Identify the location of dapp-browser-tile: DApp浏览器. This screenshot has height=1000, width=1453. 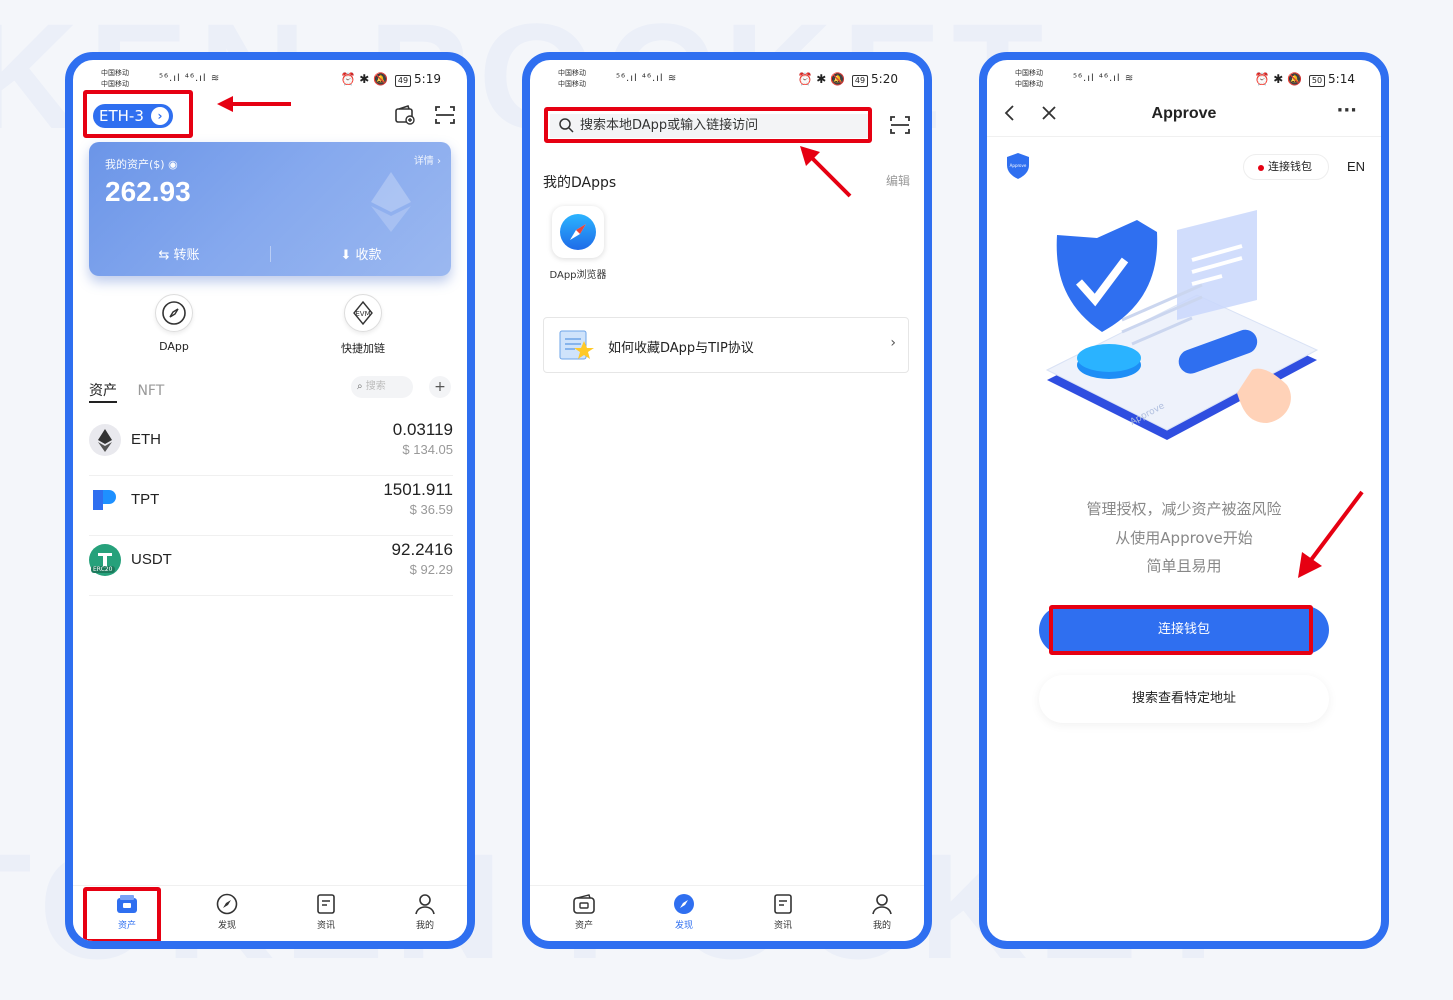
(578, 243).